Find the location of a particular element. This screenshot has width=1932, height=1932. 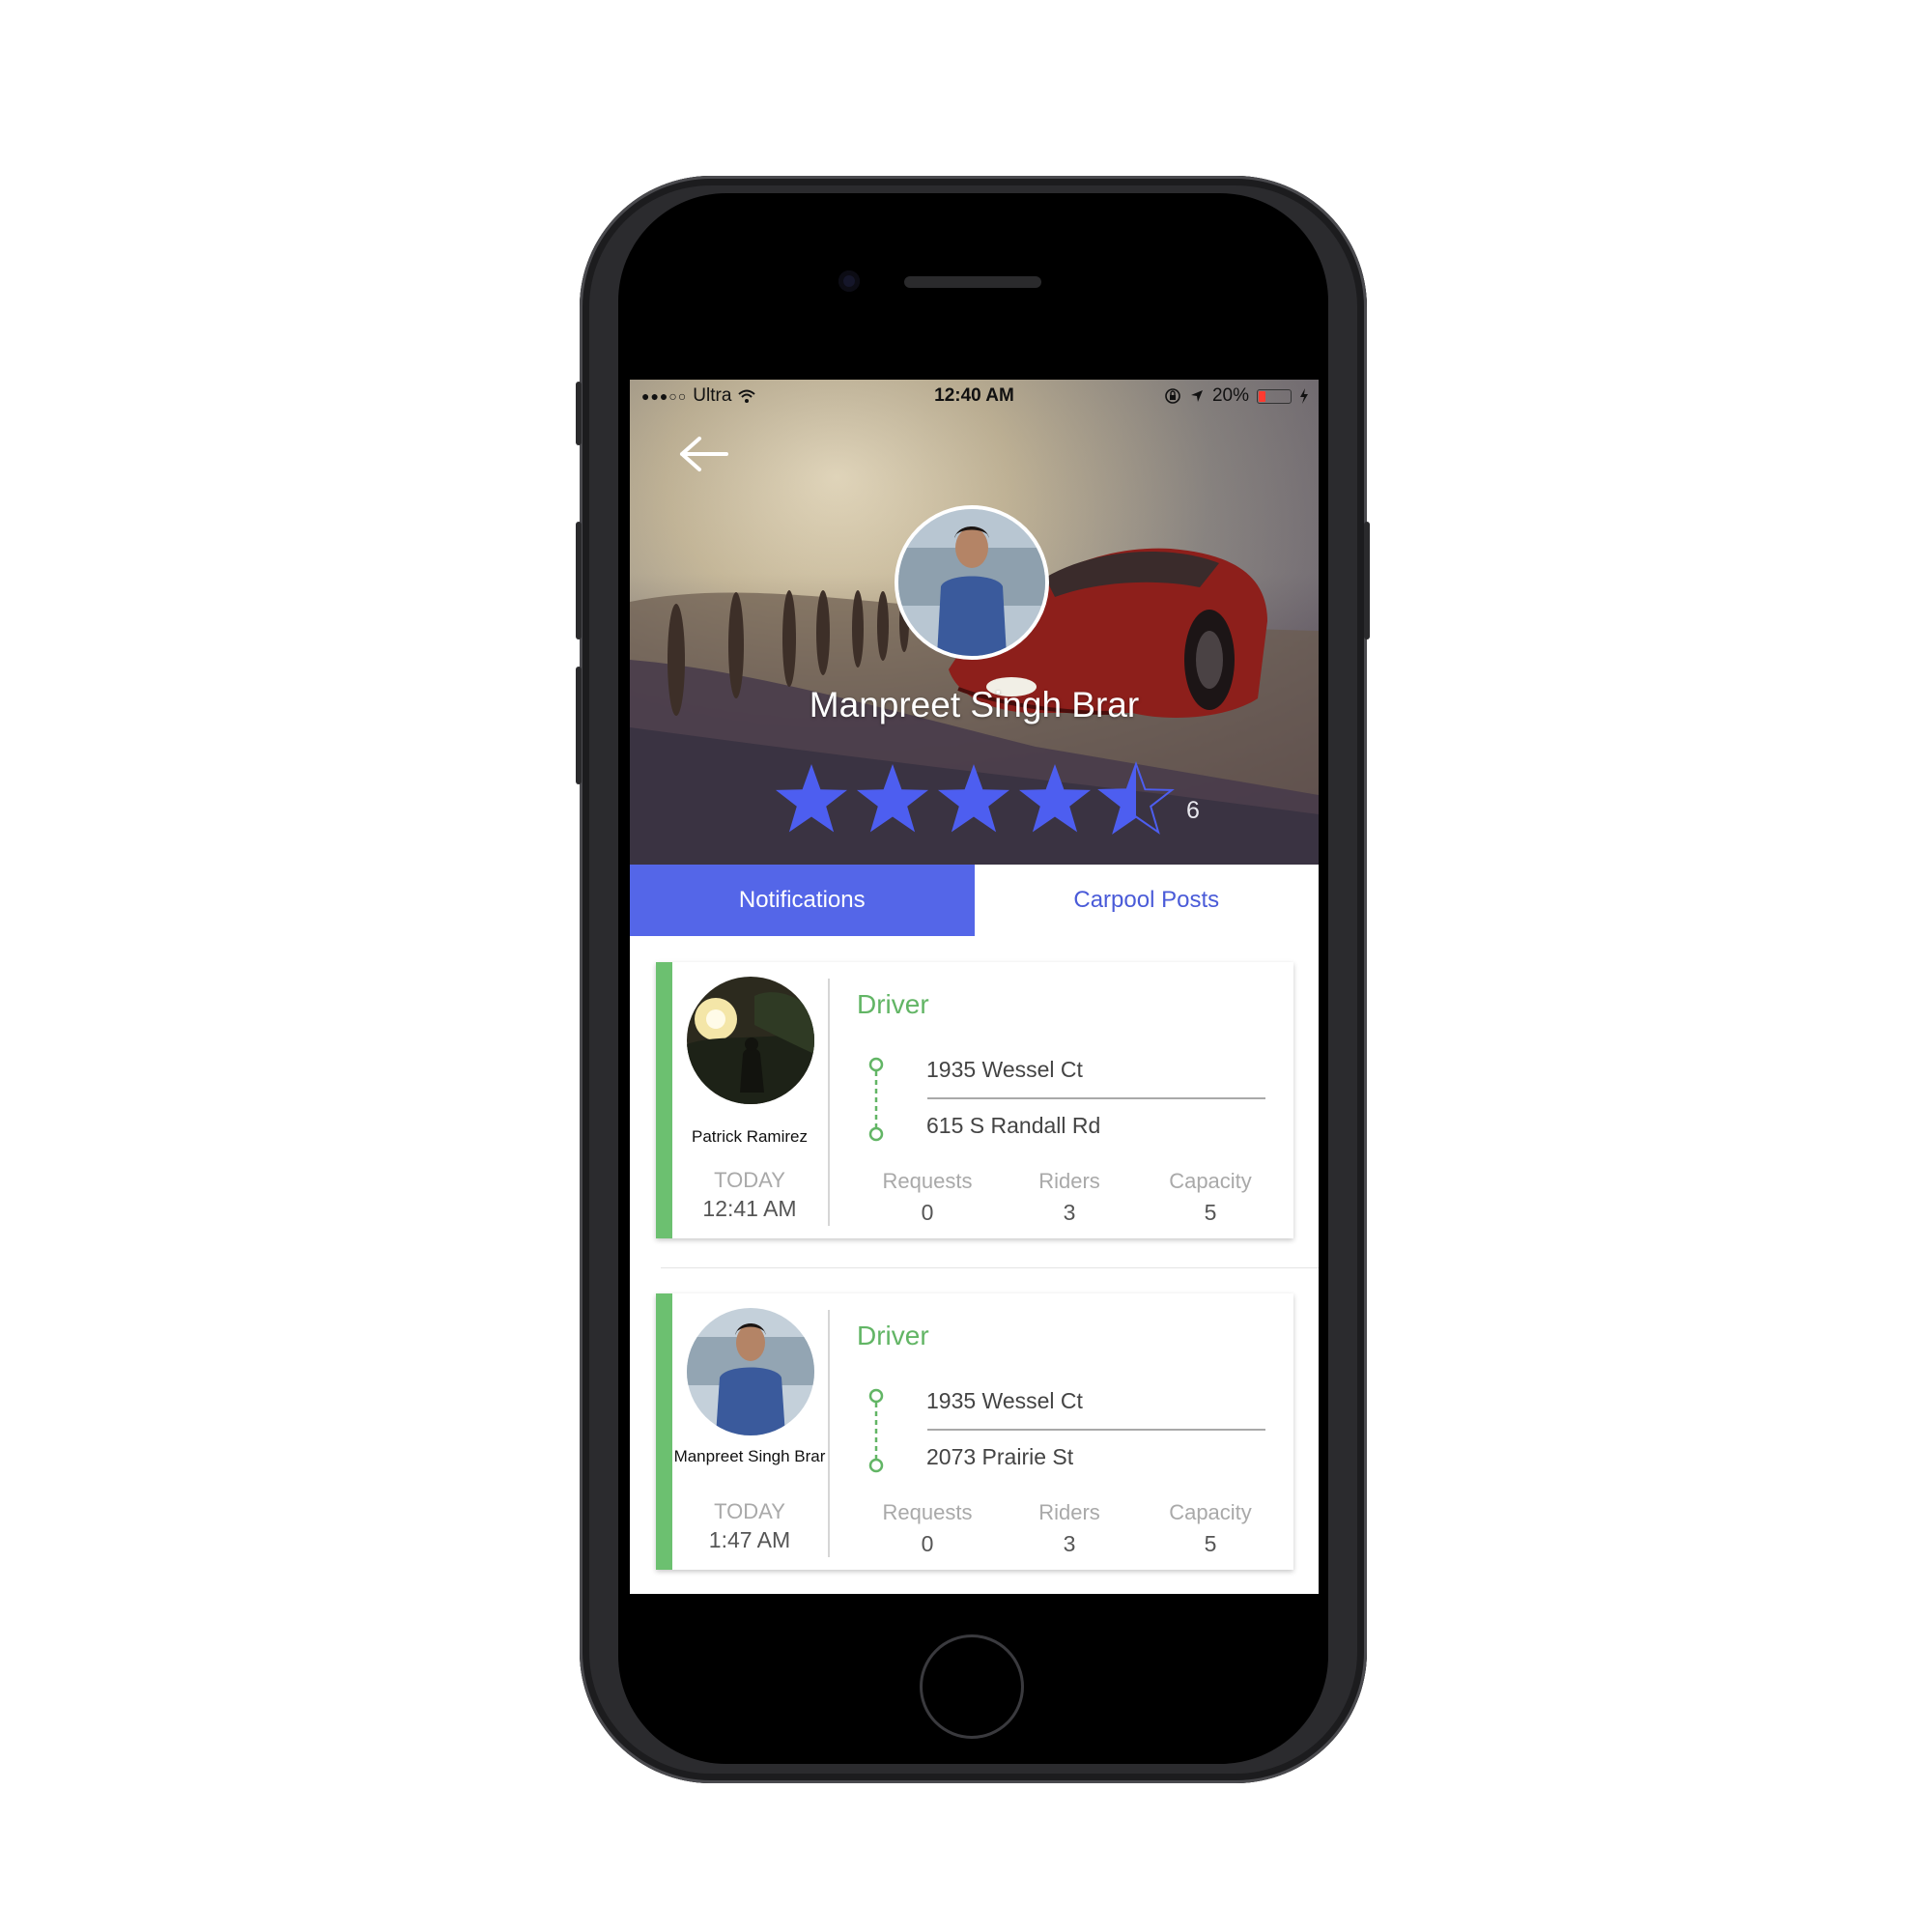

back-arrow-icon is located at coordinates (704, 454).